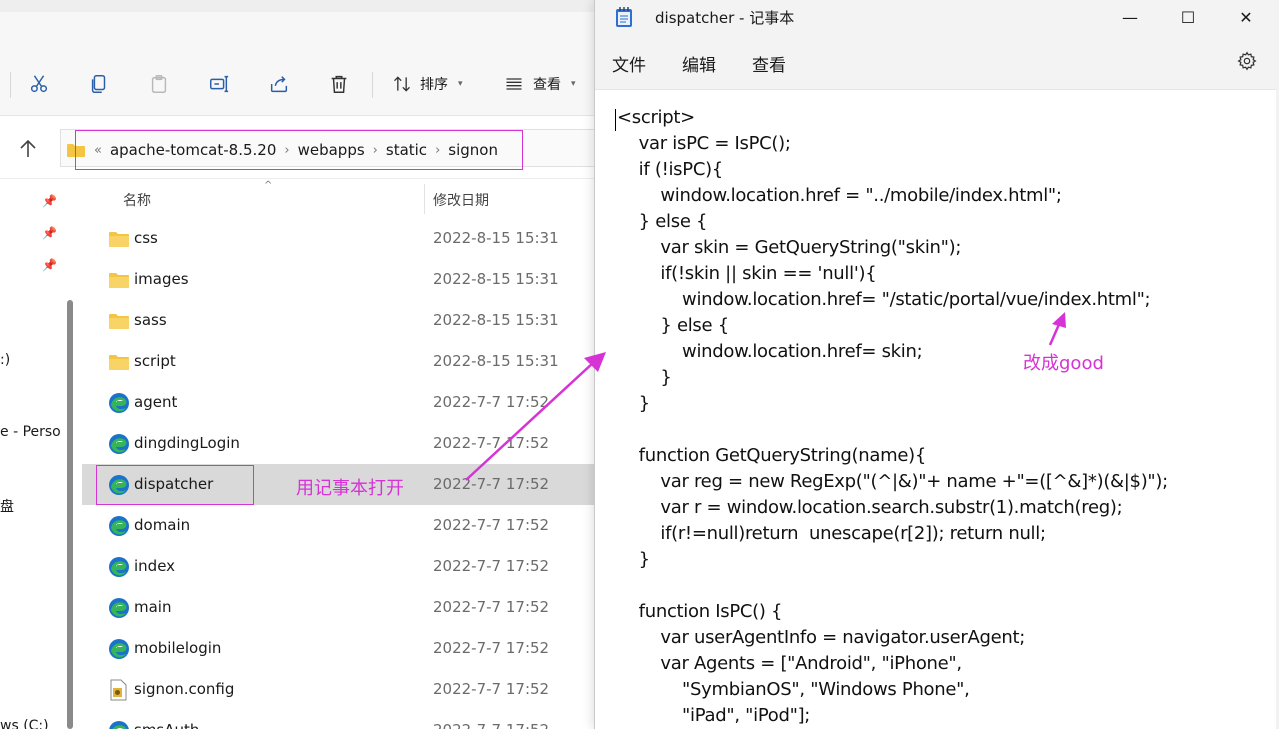 This screenshot has height=729, width=1279. I want to click on annotation-file-box, so click(175, 485).